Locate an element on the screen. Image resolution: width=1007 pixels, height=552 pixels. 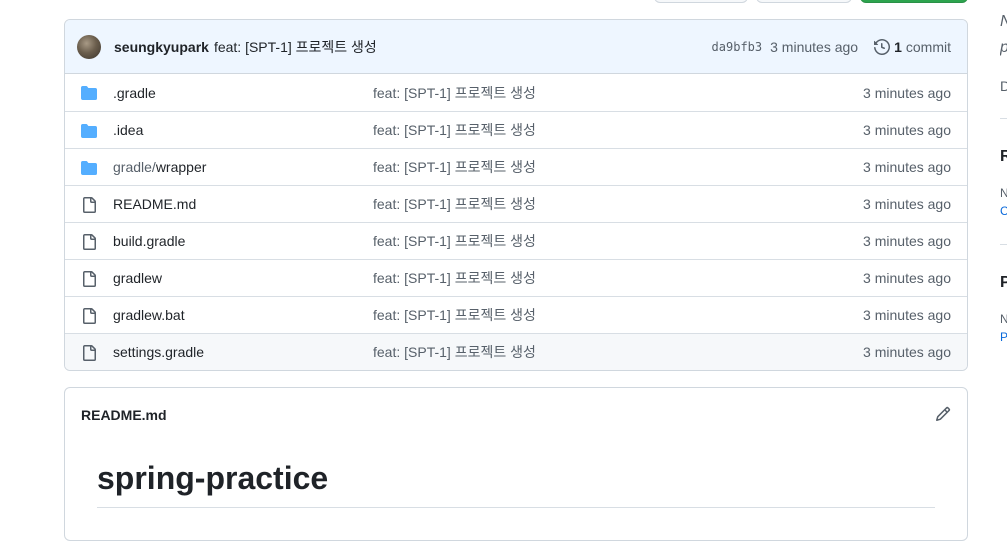
commit-sha: da9bfb3 is located at coordinates (737, 47).